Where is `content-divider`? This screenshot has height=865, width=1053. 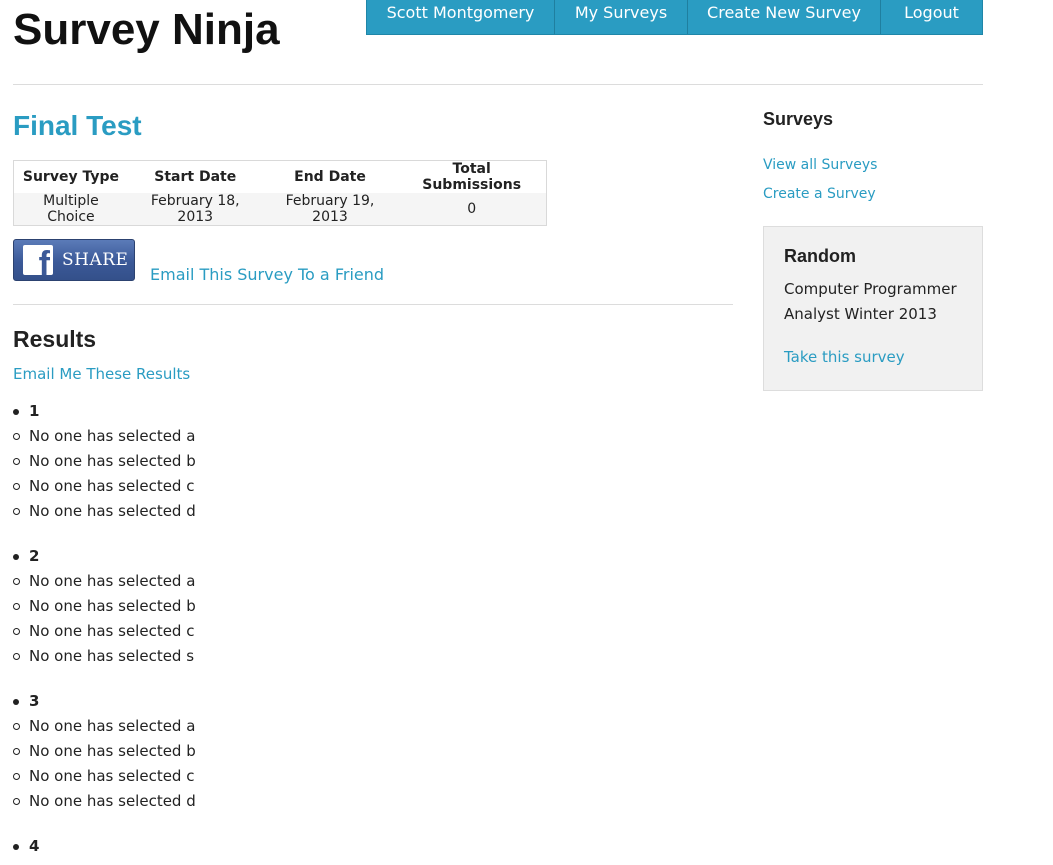 content-divider is located at coordinates (373, 304).